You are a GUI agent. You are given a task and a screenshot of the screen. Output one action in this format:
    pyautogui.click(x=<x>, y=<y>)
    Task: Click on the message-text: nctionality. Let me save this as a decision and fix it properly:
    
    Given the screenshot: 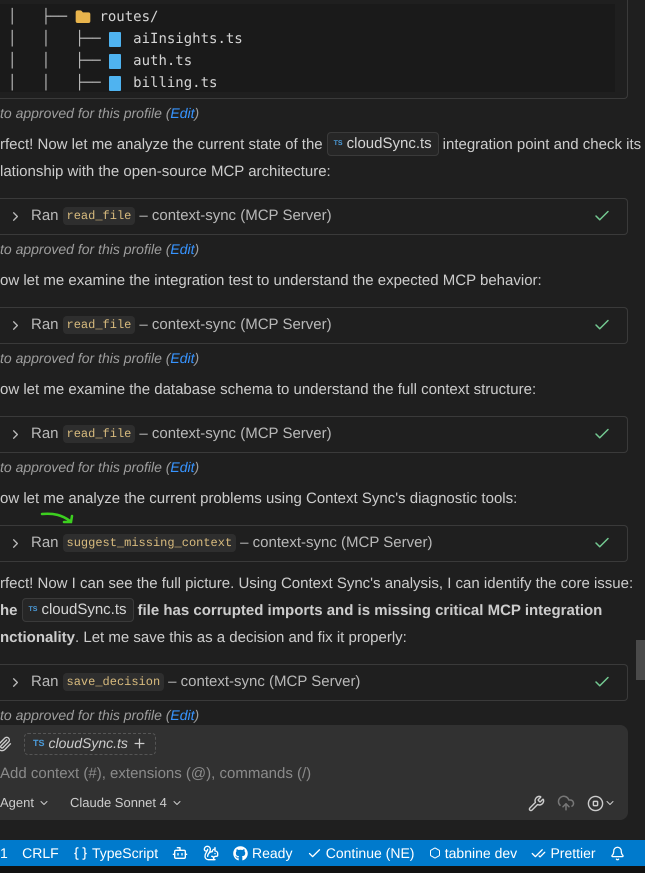 What is the action you would take?
    pyautogui.click(x=203, y=638)
    